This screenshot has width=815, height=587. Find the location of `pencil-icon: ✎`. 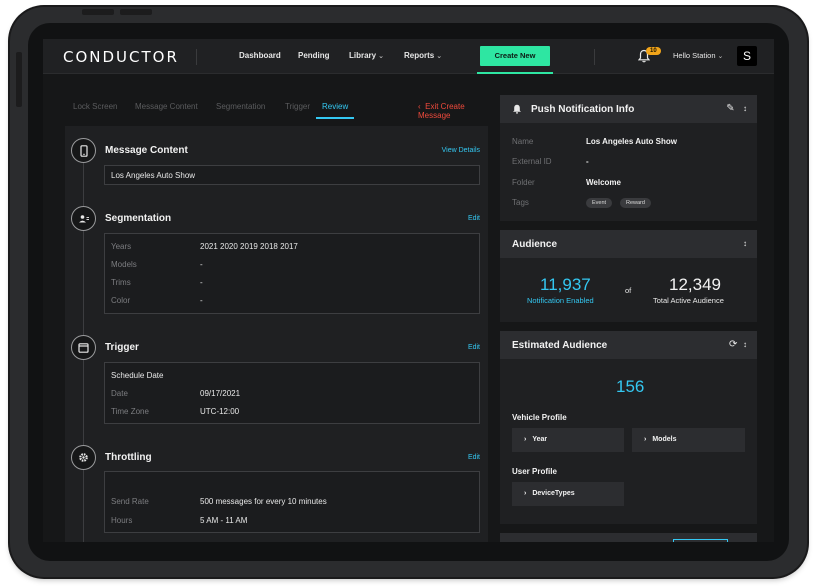

pencil-icon: ✎ is located at coordinates (730, 108).